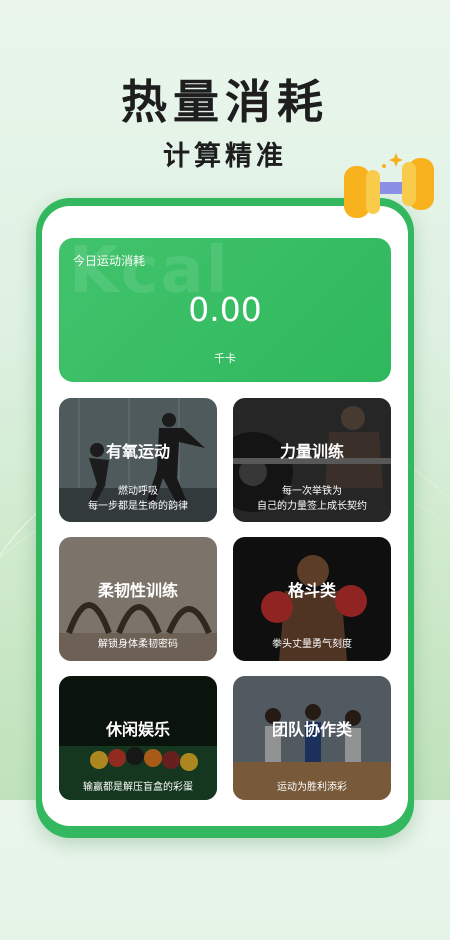 Image resolution: width=450 pixels, height=940 pixels. What do you see at coordinates (225, 102) in the screenshot?
I see `hero-title: 热量消耗` at bounding box center [225, 102].